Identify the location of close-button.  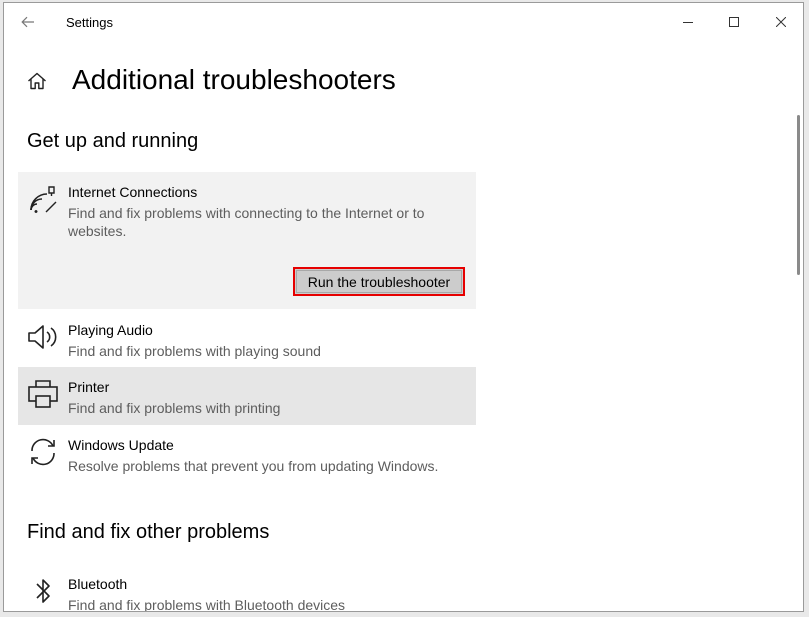
(780, 22).